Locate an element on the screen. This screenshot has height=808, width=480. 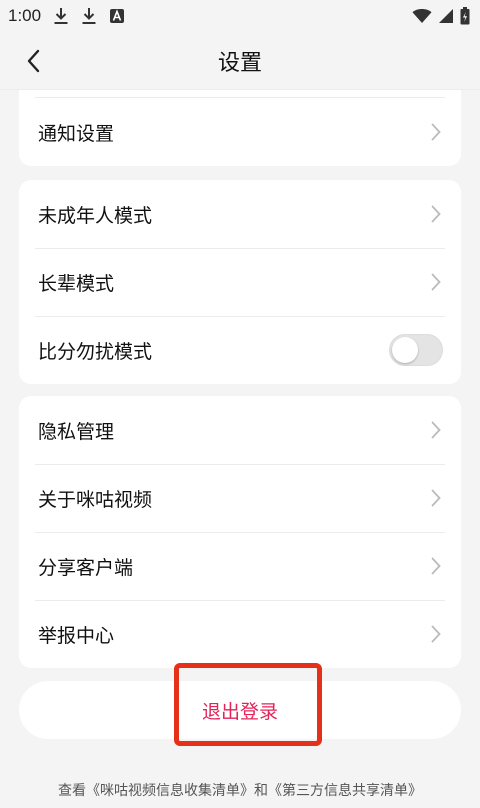
status-time: 1:00 is located at coordinates (25, 15).